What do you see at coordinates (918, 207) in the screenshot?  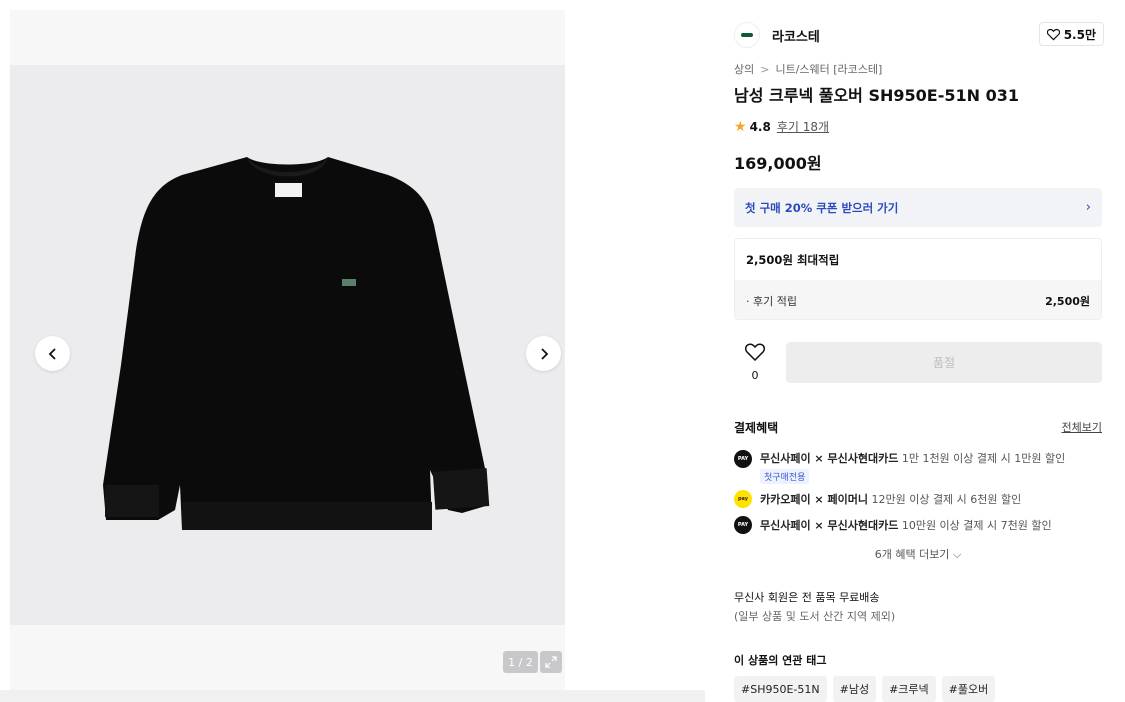 I see `first-purchase-coupon-banner: 첫 구매 20% 쿠폰 받으러 가기 ›` at bounding box center [918, 207].